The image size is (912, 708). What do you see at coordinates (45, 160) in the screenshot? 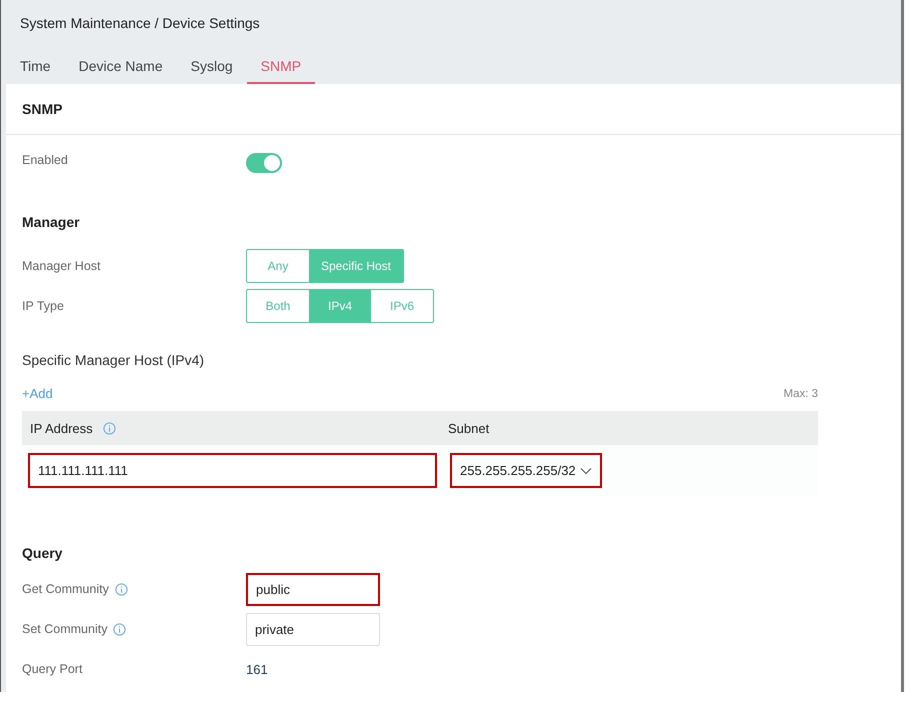
I see `field-label: Enabled` at bounding box center [45, 160].